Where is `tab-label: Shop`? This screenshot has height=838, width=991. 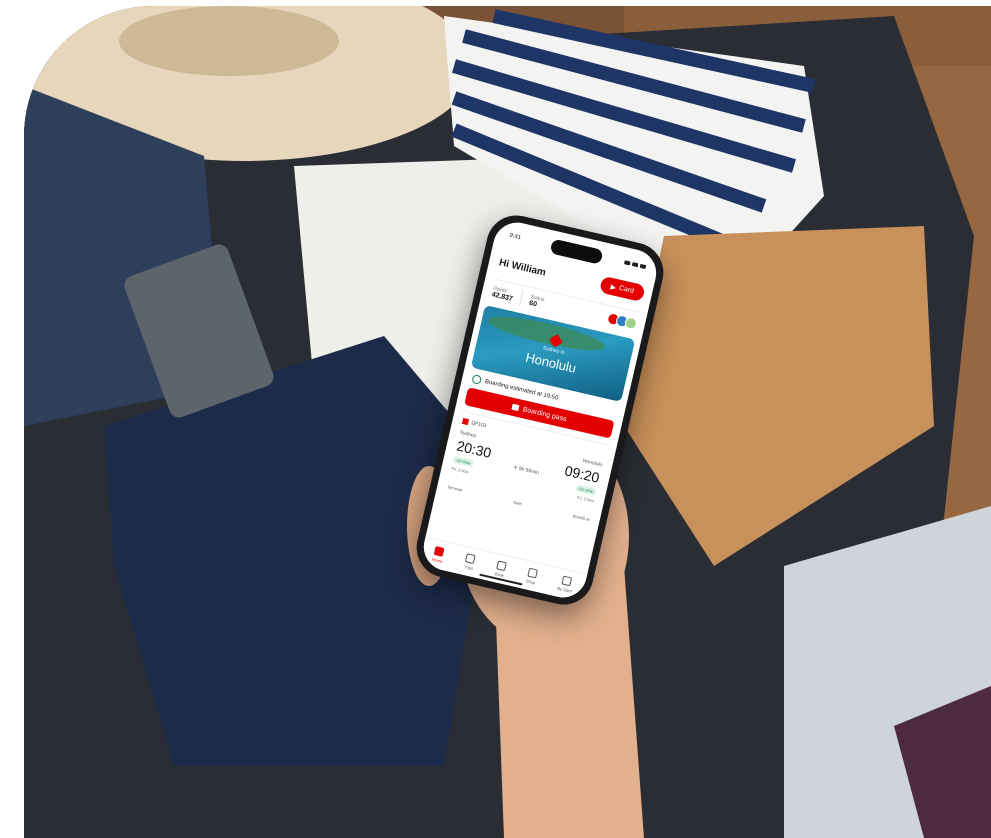 tab-label: Shop is located at coordinates (530, 582).